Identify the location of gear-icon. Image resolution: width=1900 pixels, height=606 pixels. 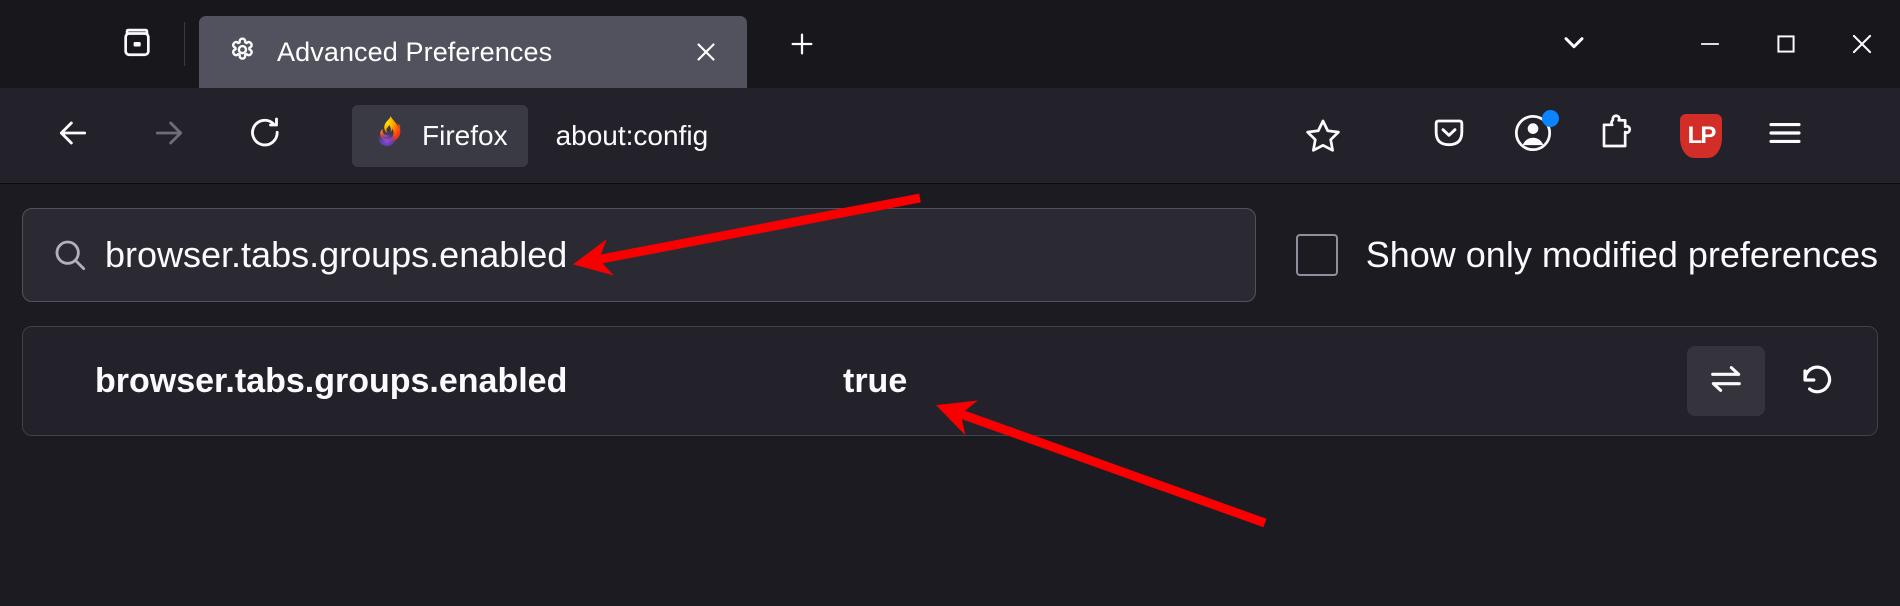
(242, 52).